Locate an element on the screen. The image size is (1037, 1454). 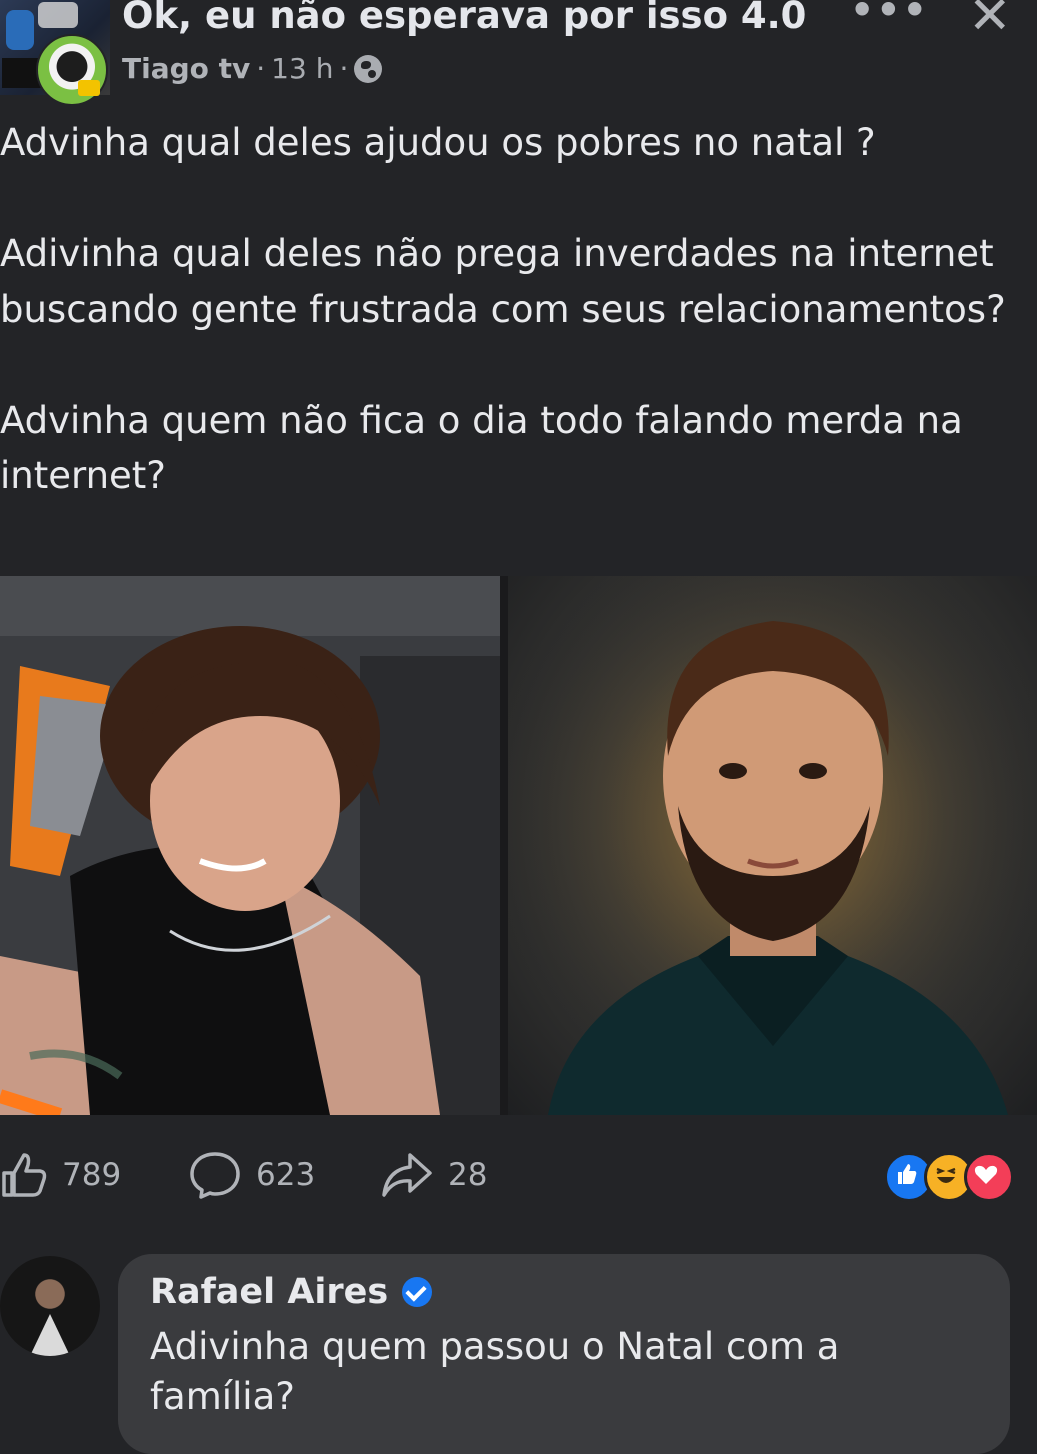
author-avatar is located at coordinates (72, 70).